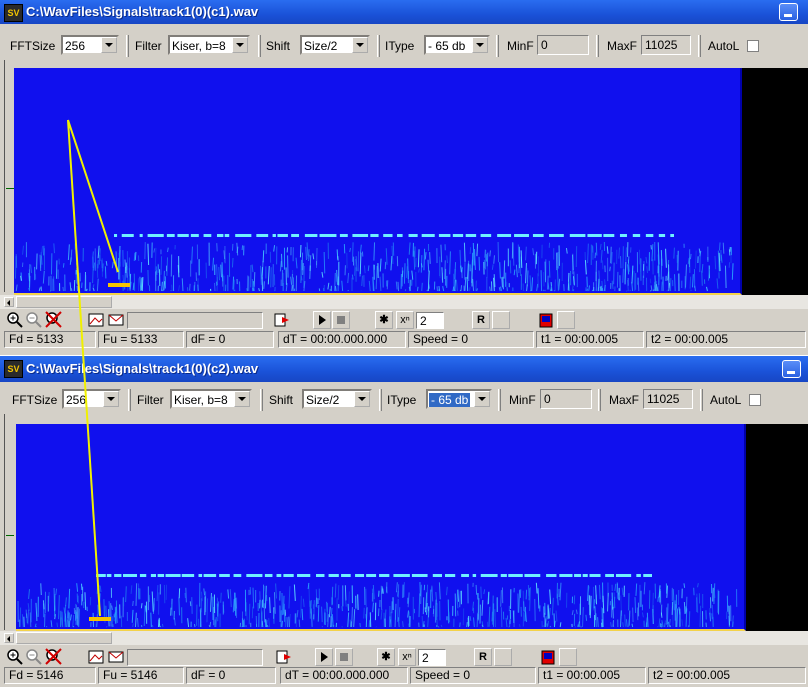 The height and width of the screenshot is (687, 808). What do you see at coordinates (259, 46) in the screenshot?
I see `divider` at bounding box center [259, 46].